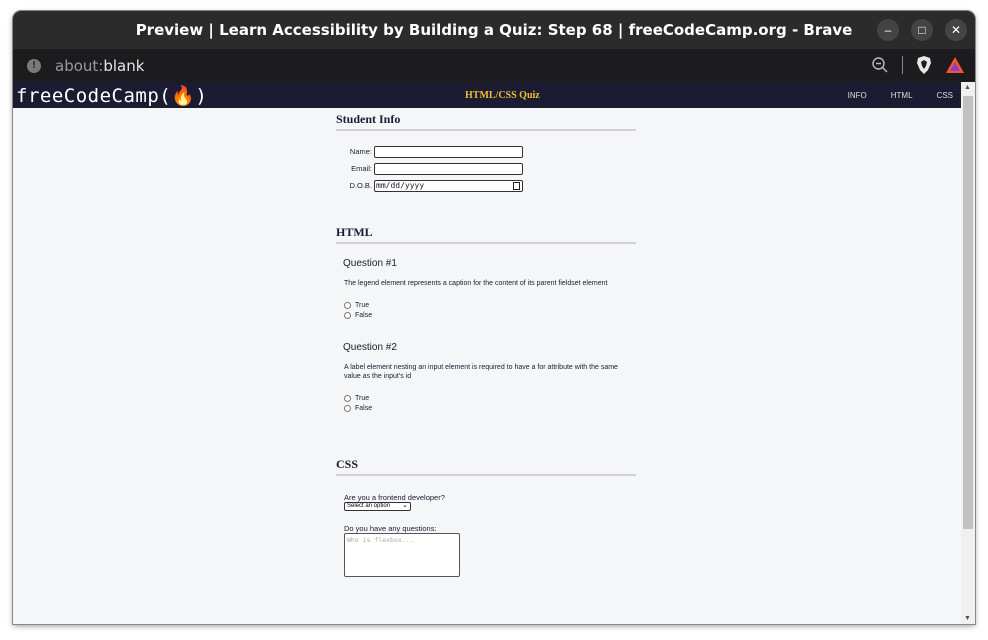  Describe the element at coordinates (490, 398) in the screenshot. I see `question-2-option-true: True` at that location.